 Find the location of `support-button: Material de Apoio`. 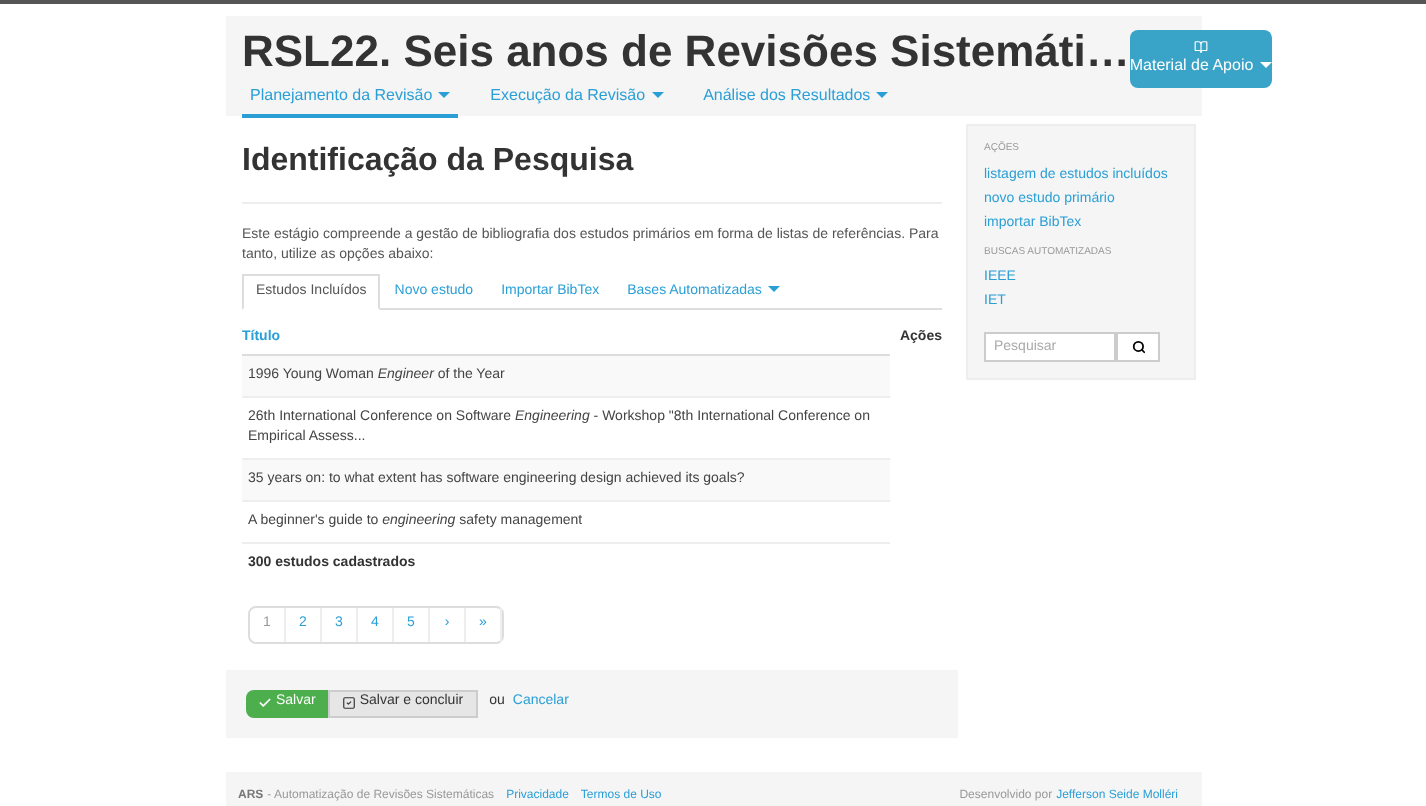

support-button: Material de Apoio is located at coordinates (1200, 59).